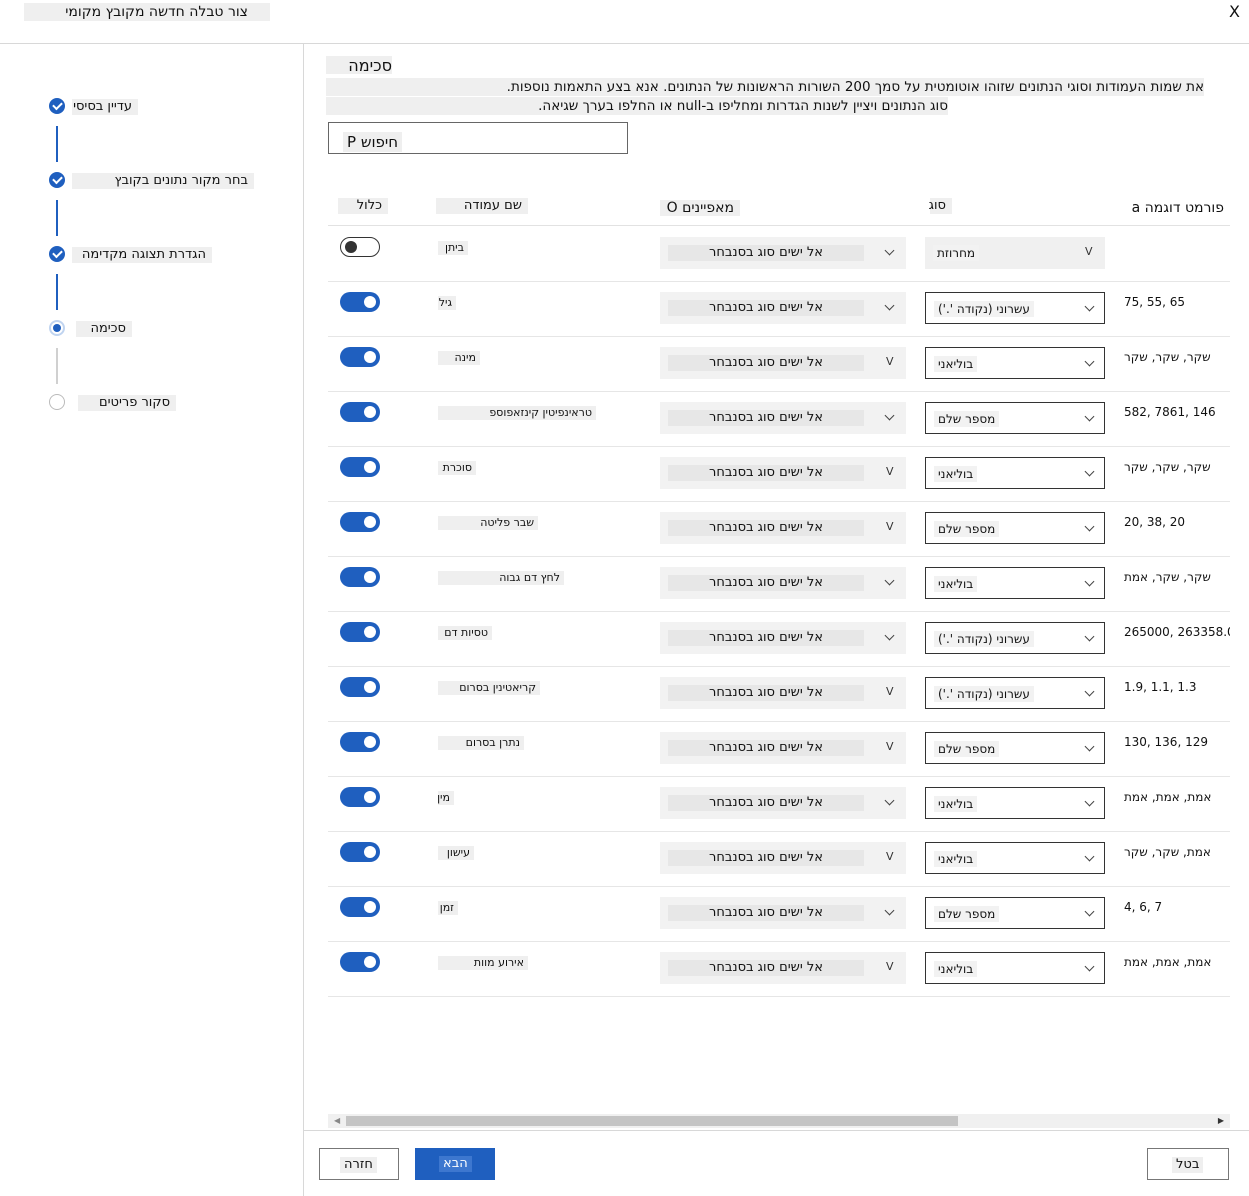 The image size is (1249, 1196). I want to click on sample-values: אמת, אמת, אמת, so click(1168, 962).